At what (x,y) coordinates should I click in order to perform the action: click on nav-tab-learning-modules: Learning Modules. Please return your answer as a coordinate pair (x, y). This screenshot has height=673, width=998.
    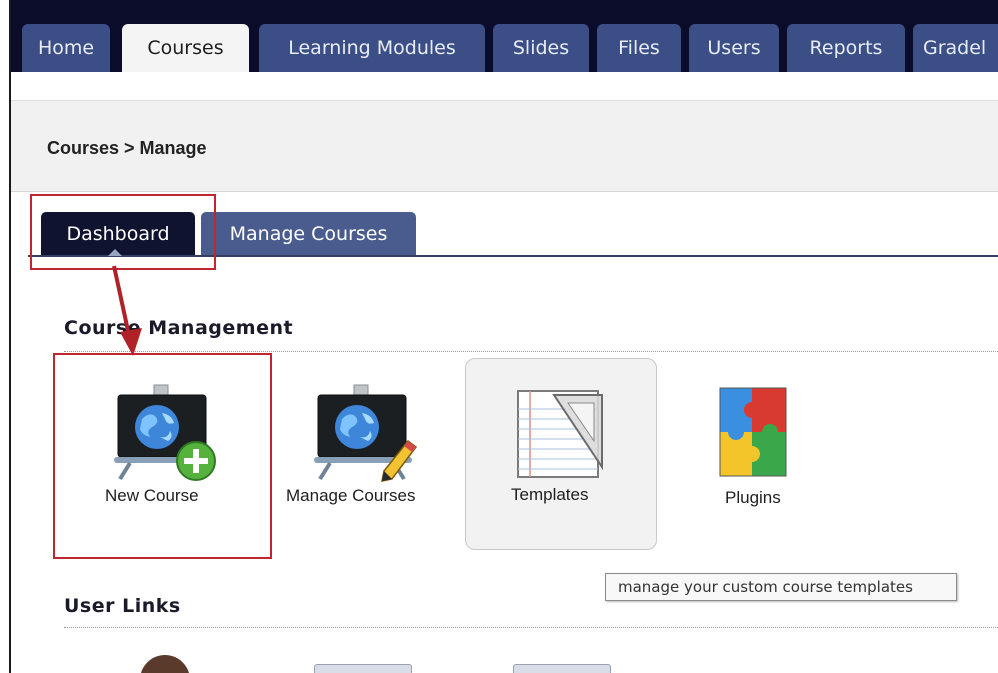
    Looking at the image, I should click on (372, 48).